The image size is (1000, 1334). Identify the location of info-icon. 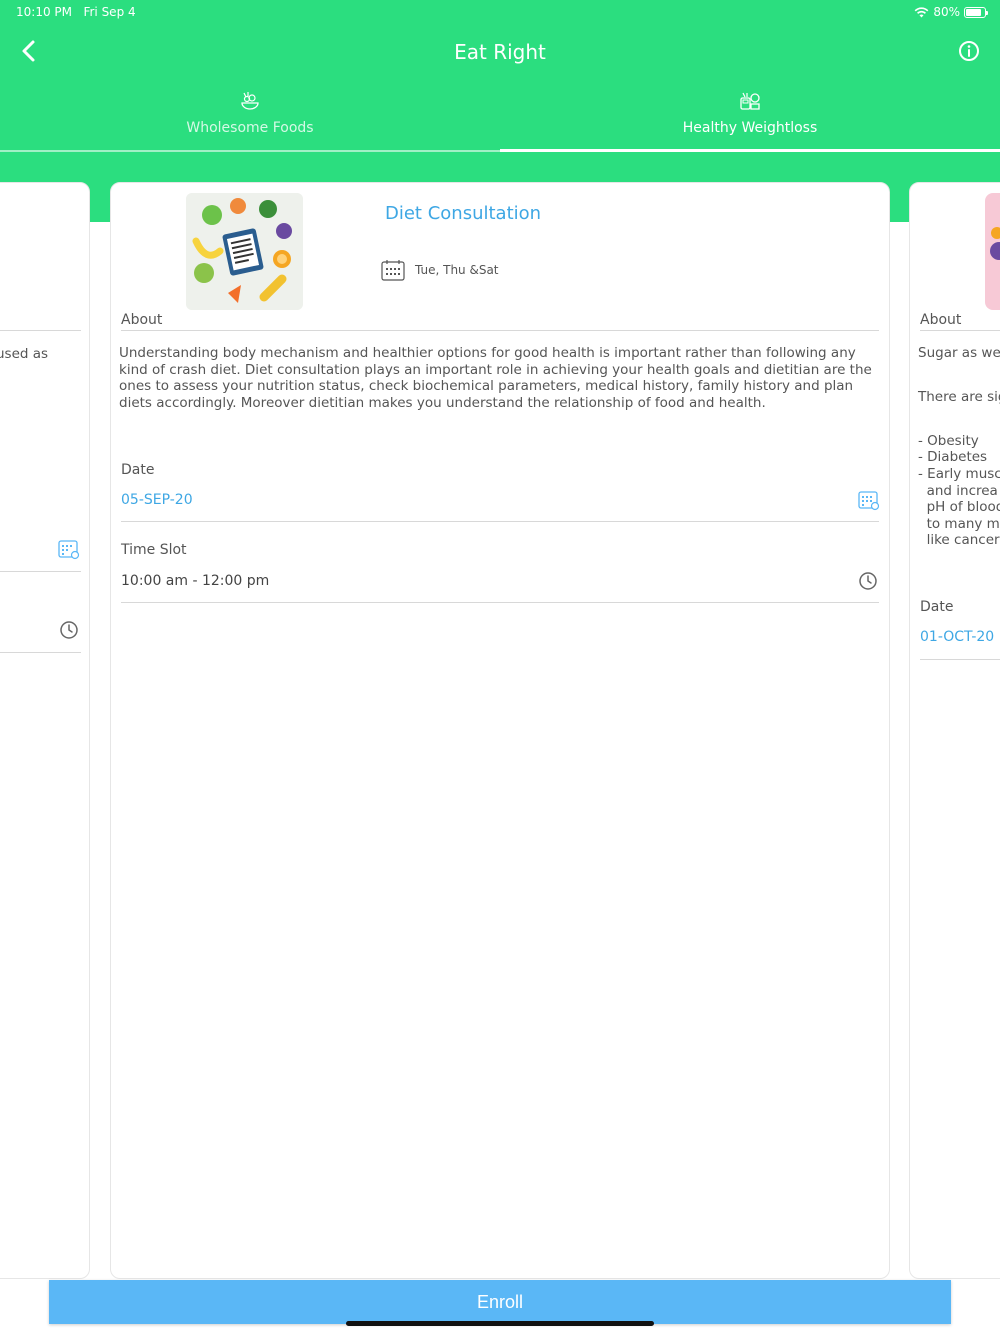
(969, 51).